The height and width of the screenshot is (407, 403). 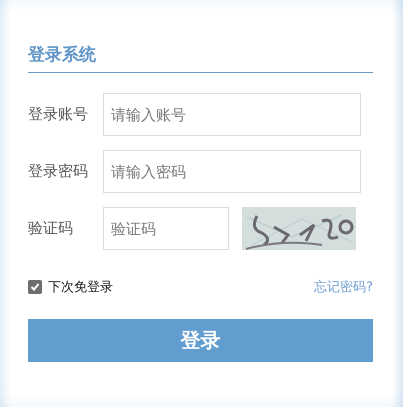 I want to click on section-title: 登录系统, so click(x=200, y=56).